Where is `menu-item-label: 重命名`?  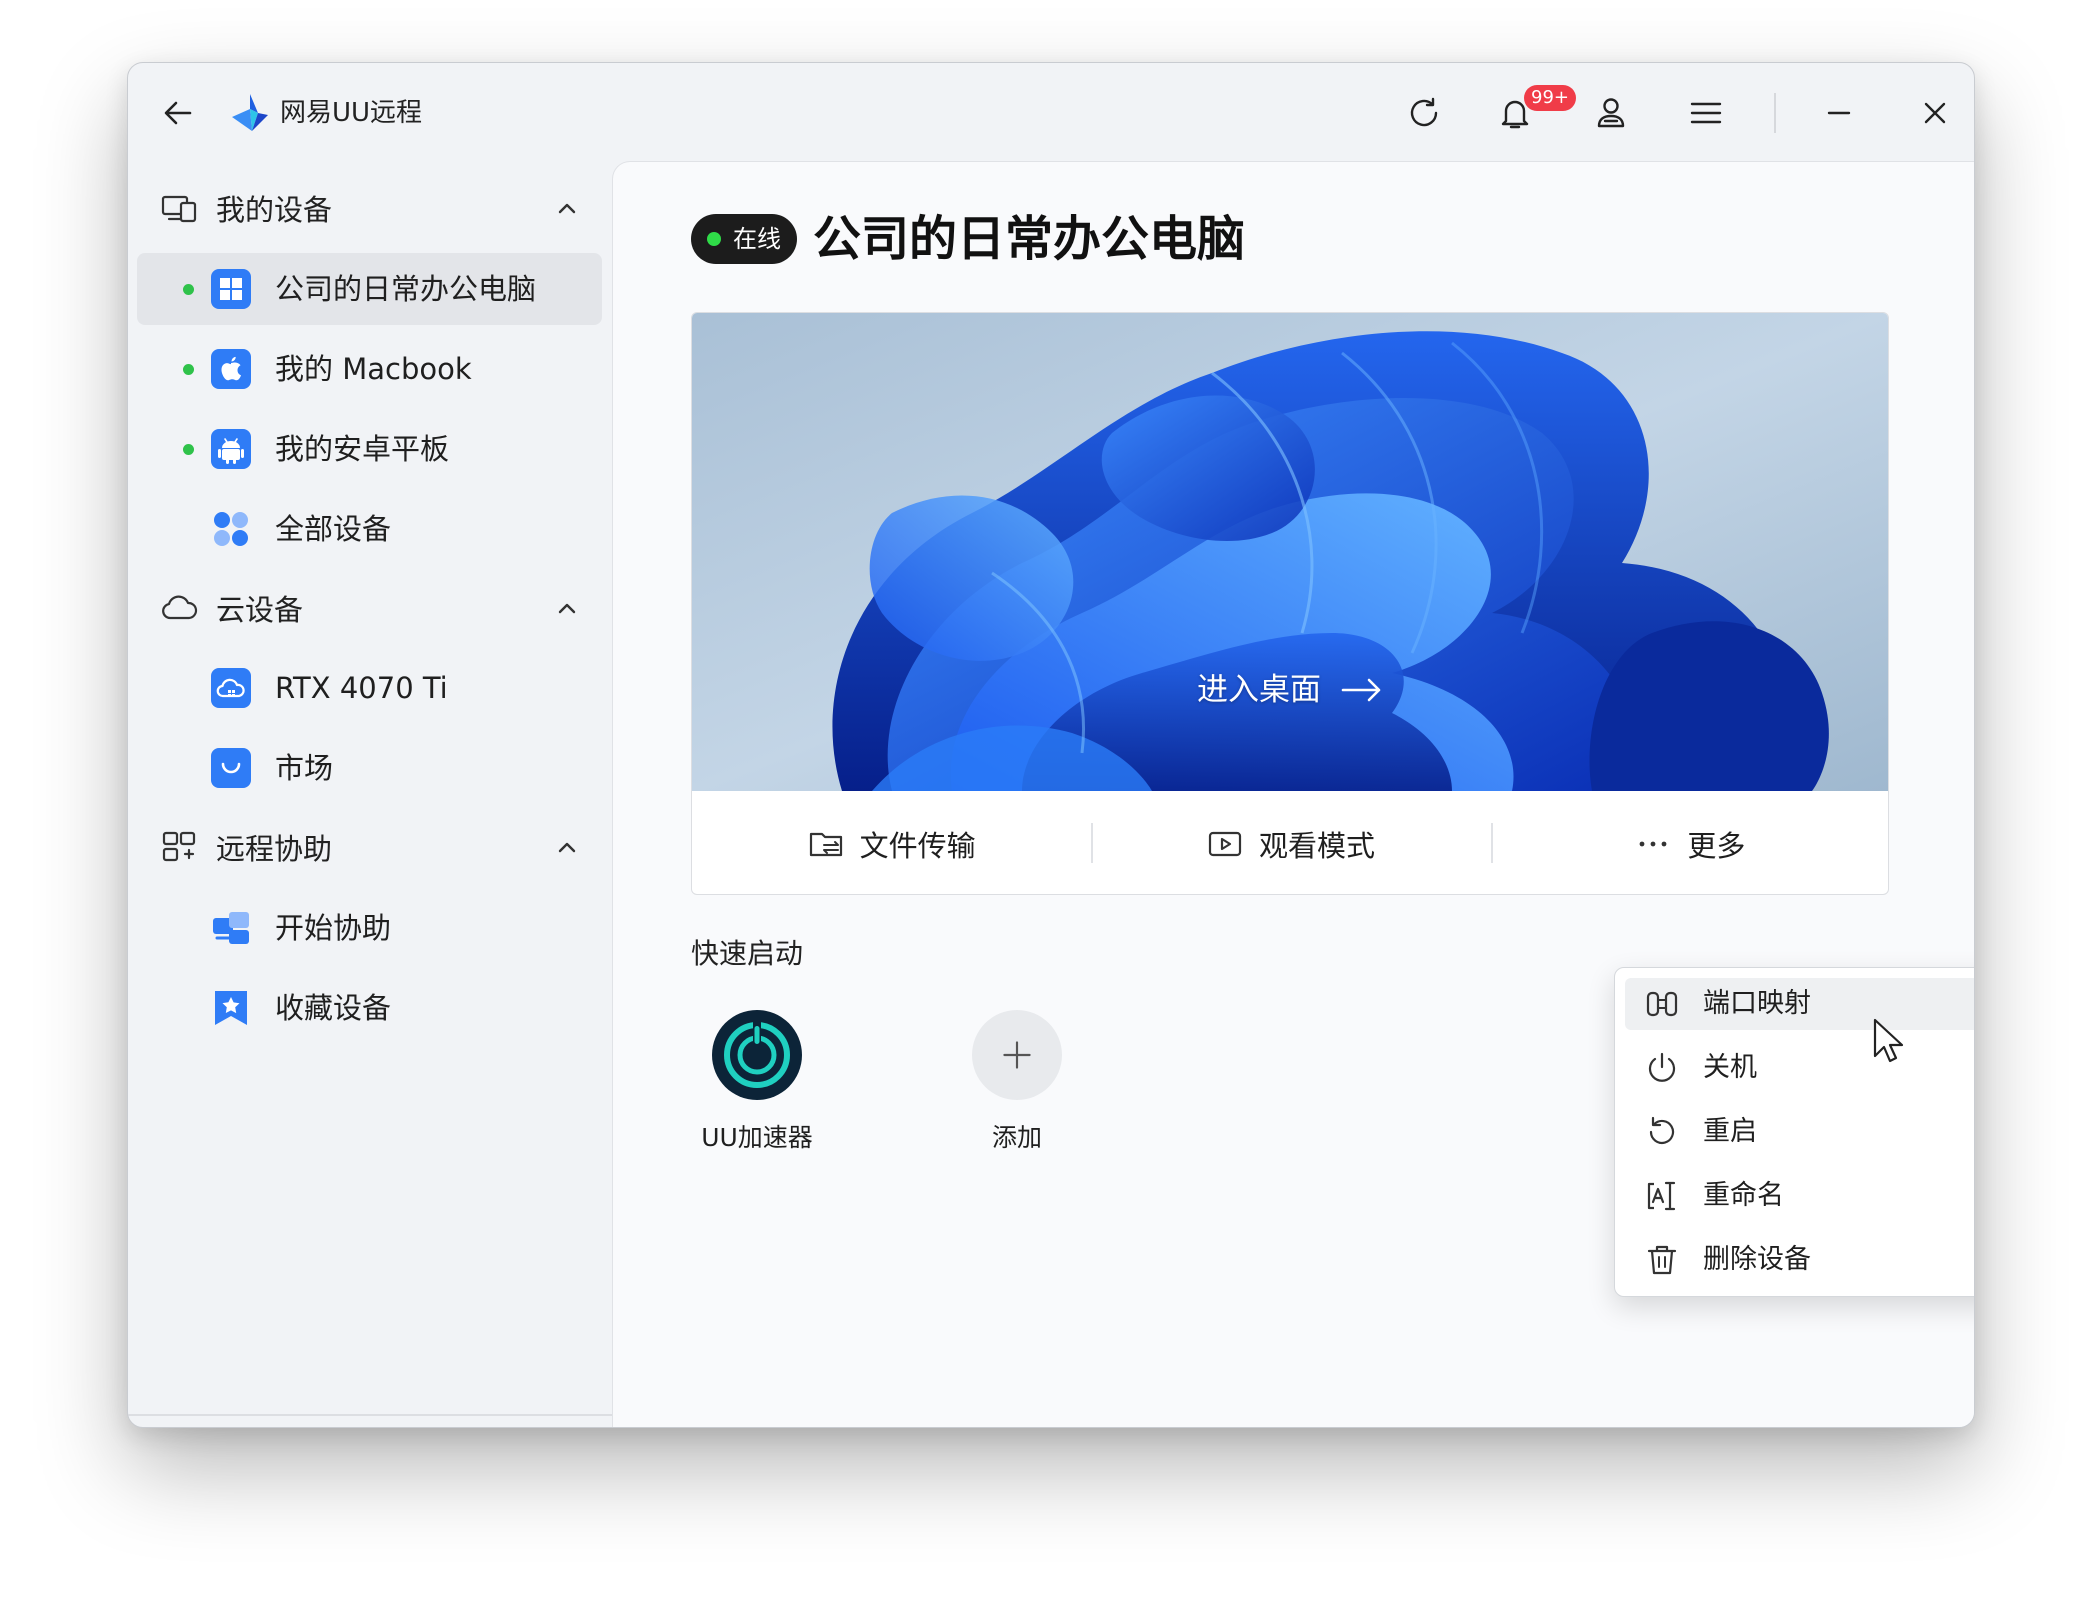 menu-item-label: 重命名 is located at coordinates (1743, 1195).